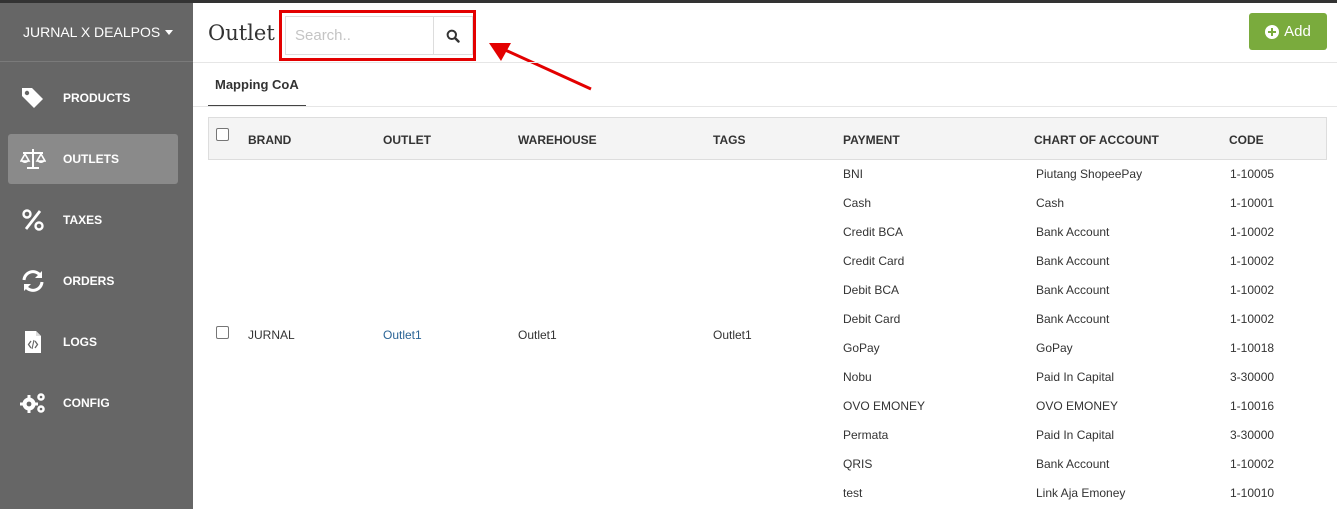  What do you see at coordinates (1077, 406) in the screenshot?
I see `cell-account: OVO EMONEY` at bounding box center [1077, 406].